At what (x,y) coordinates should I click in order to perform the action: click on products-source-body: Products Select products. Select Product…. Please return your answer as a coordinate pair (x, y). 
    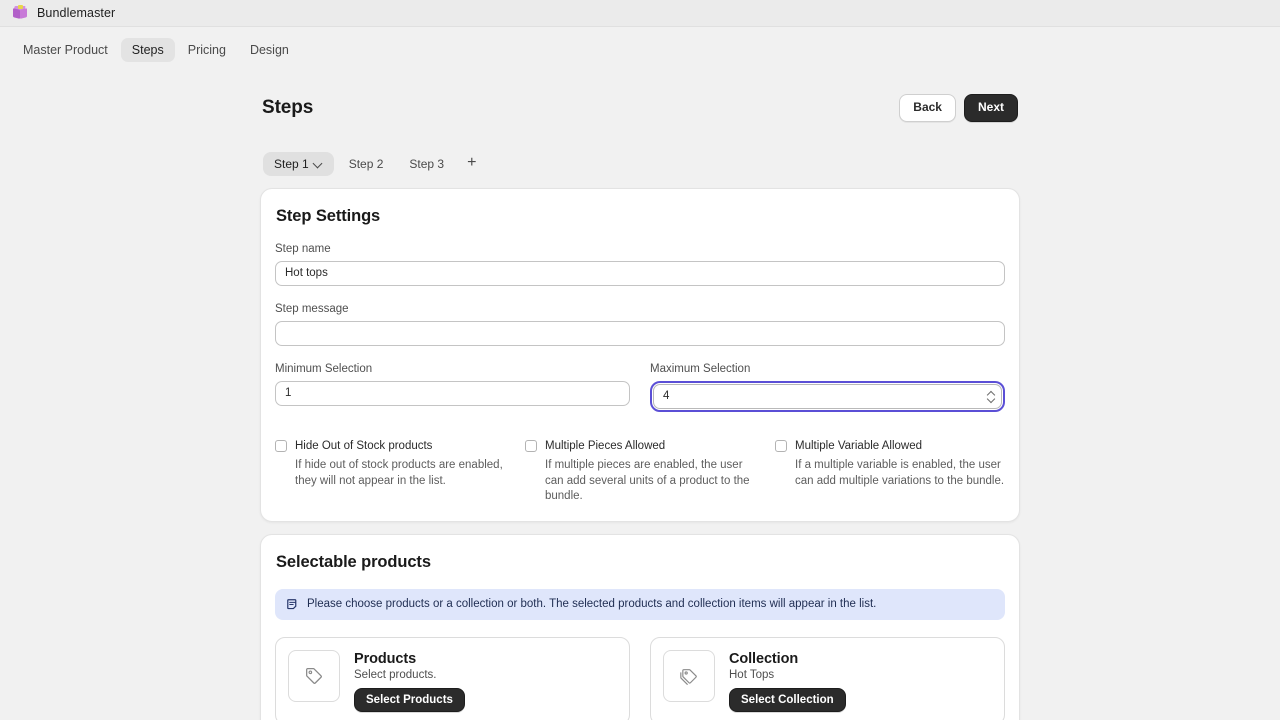
    Looking at the image, I should click on (409, 681).